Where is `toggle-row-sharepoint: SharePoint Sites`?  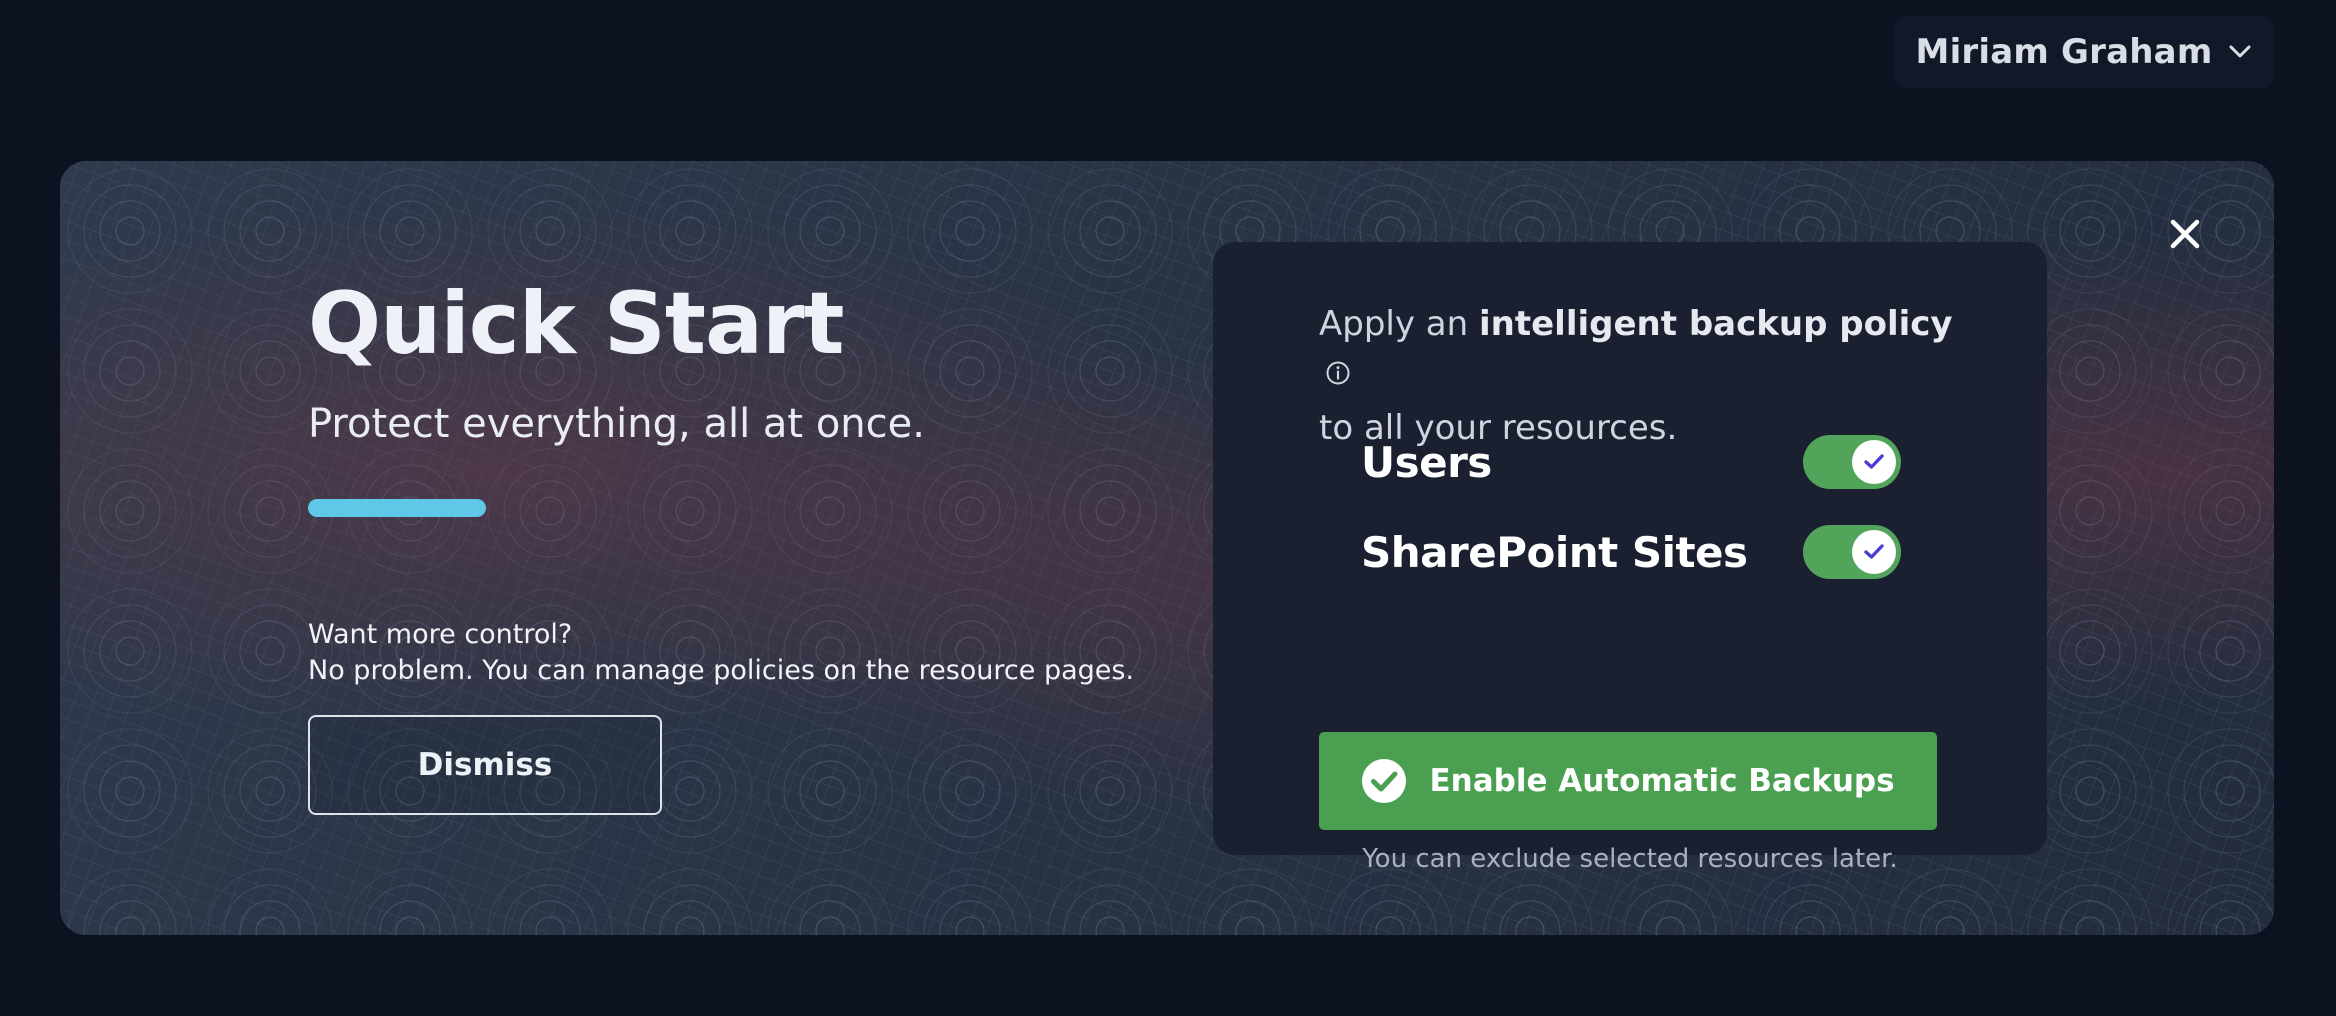 toggle-row-sharepoint: SharePoint Sites is located at coordinates (1631, 552).